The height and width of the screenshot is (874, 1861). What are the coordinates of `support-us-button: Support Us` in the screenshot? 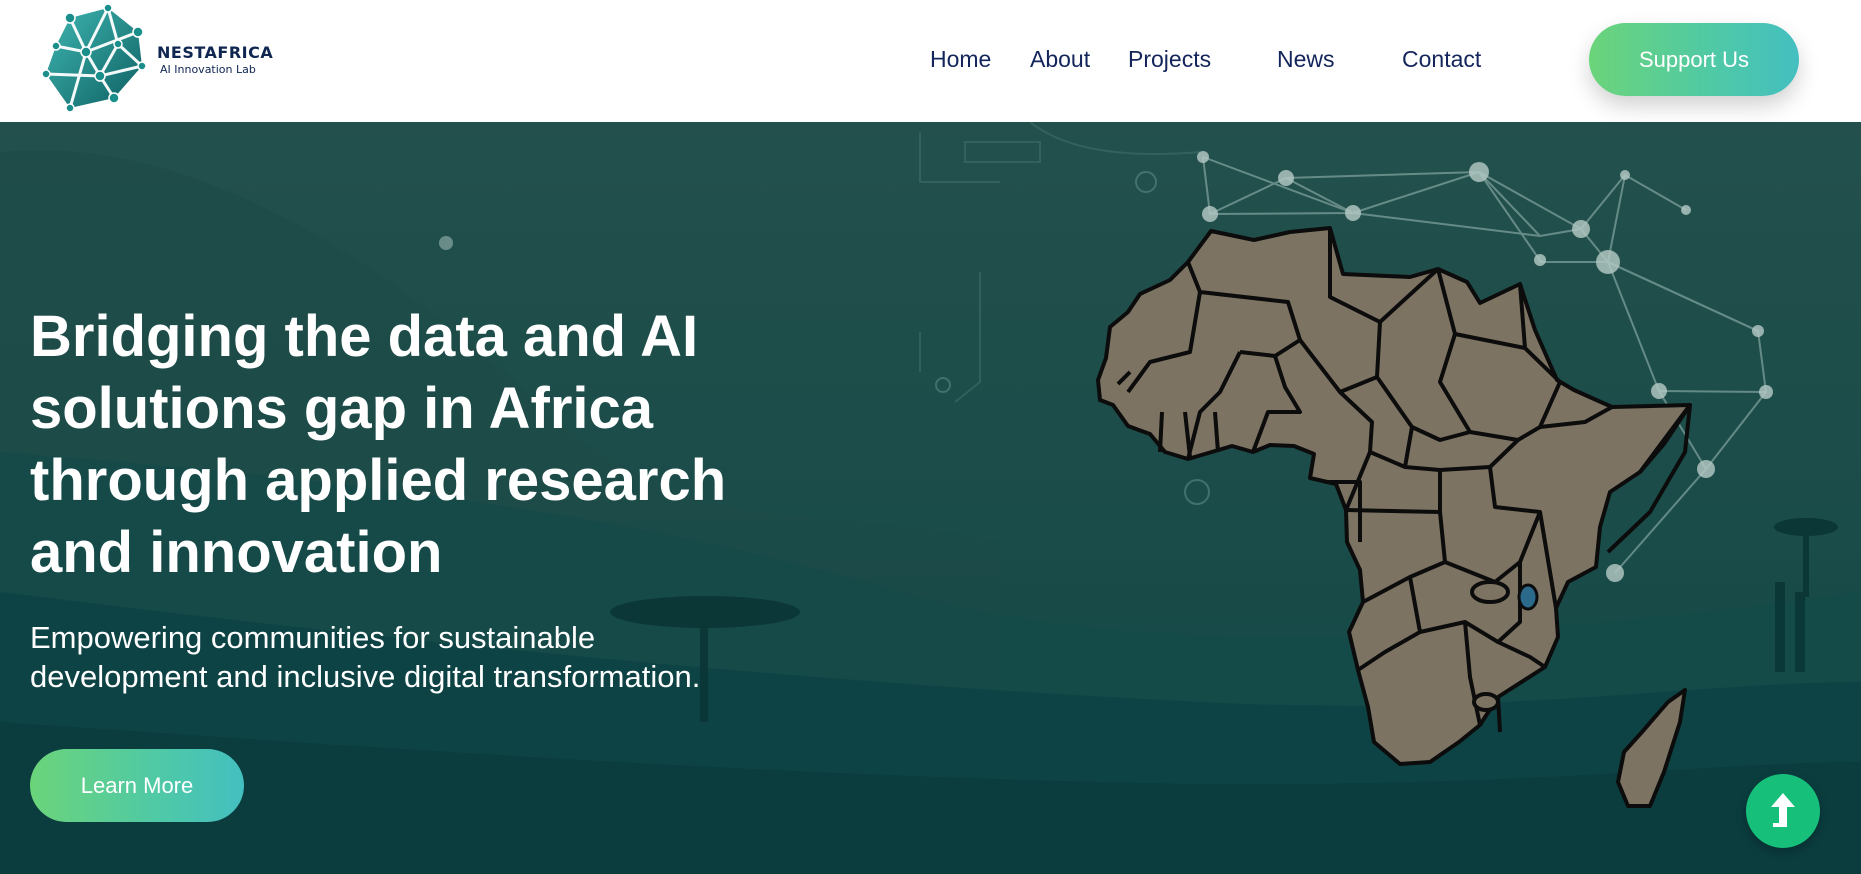 It's located at (1694, 59).